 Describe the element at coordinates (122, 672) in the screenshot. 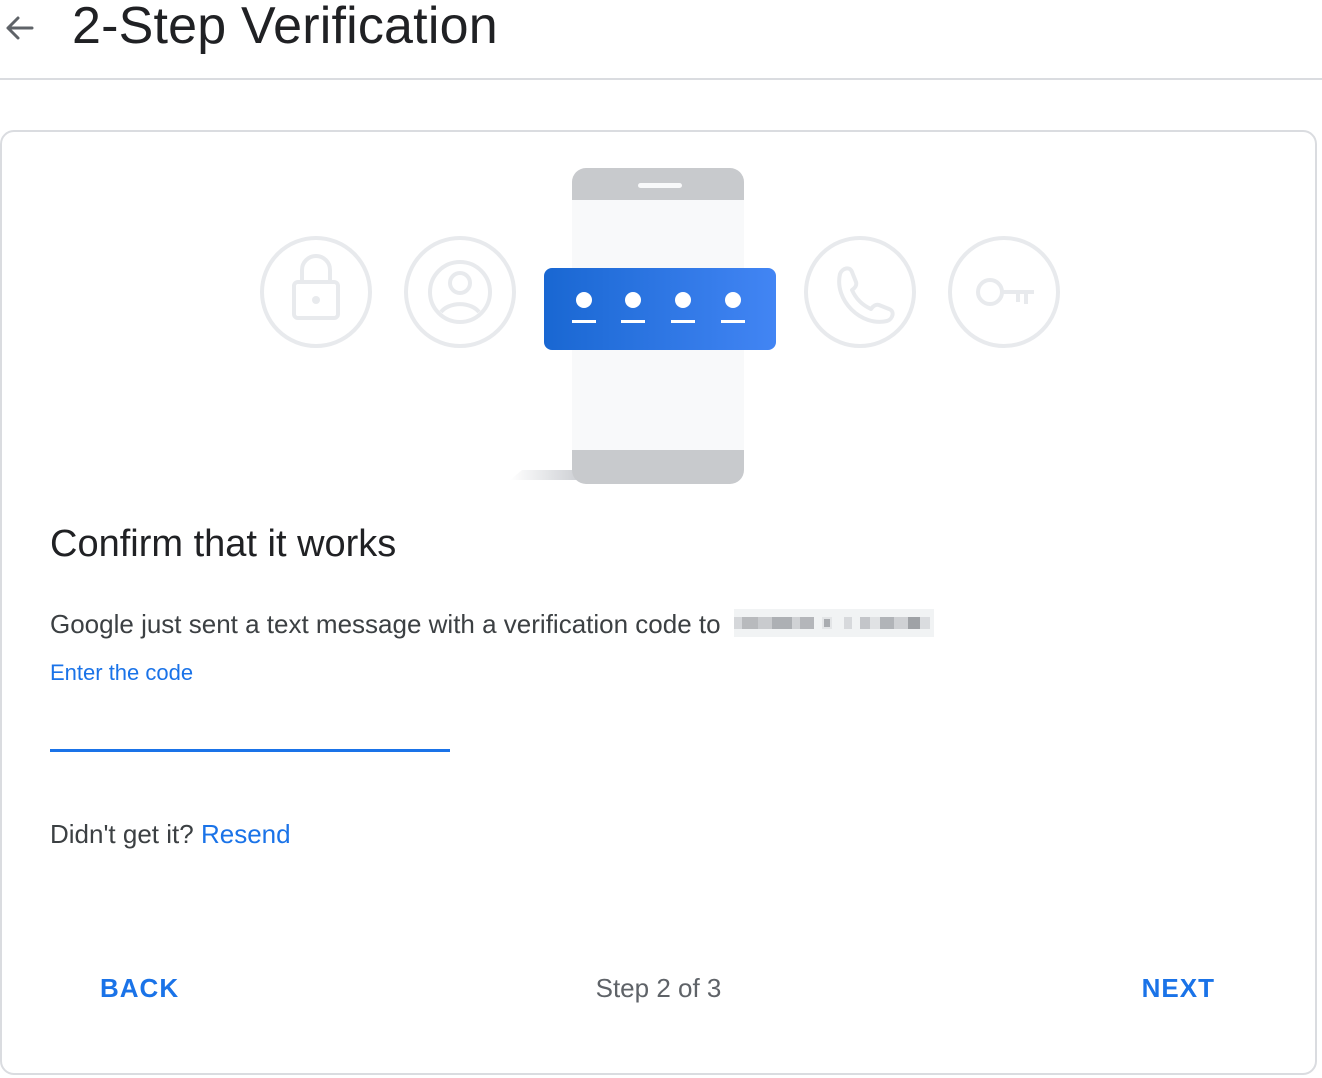

I see `code-input-label: Enter the code` at that location.